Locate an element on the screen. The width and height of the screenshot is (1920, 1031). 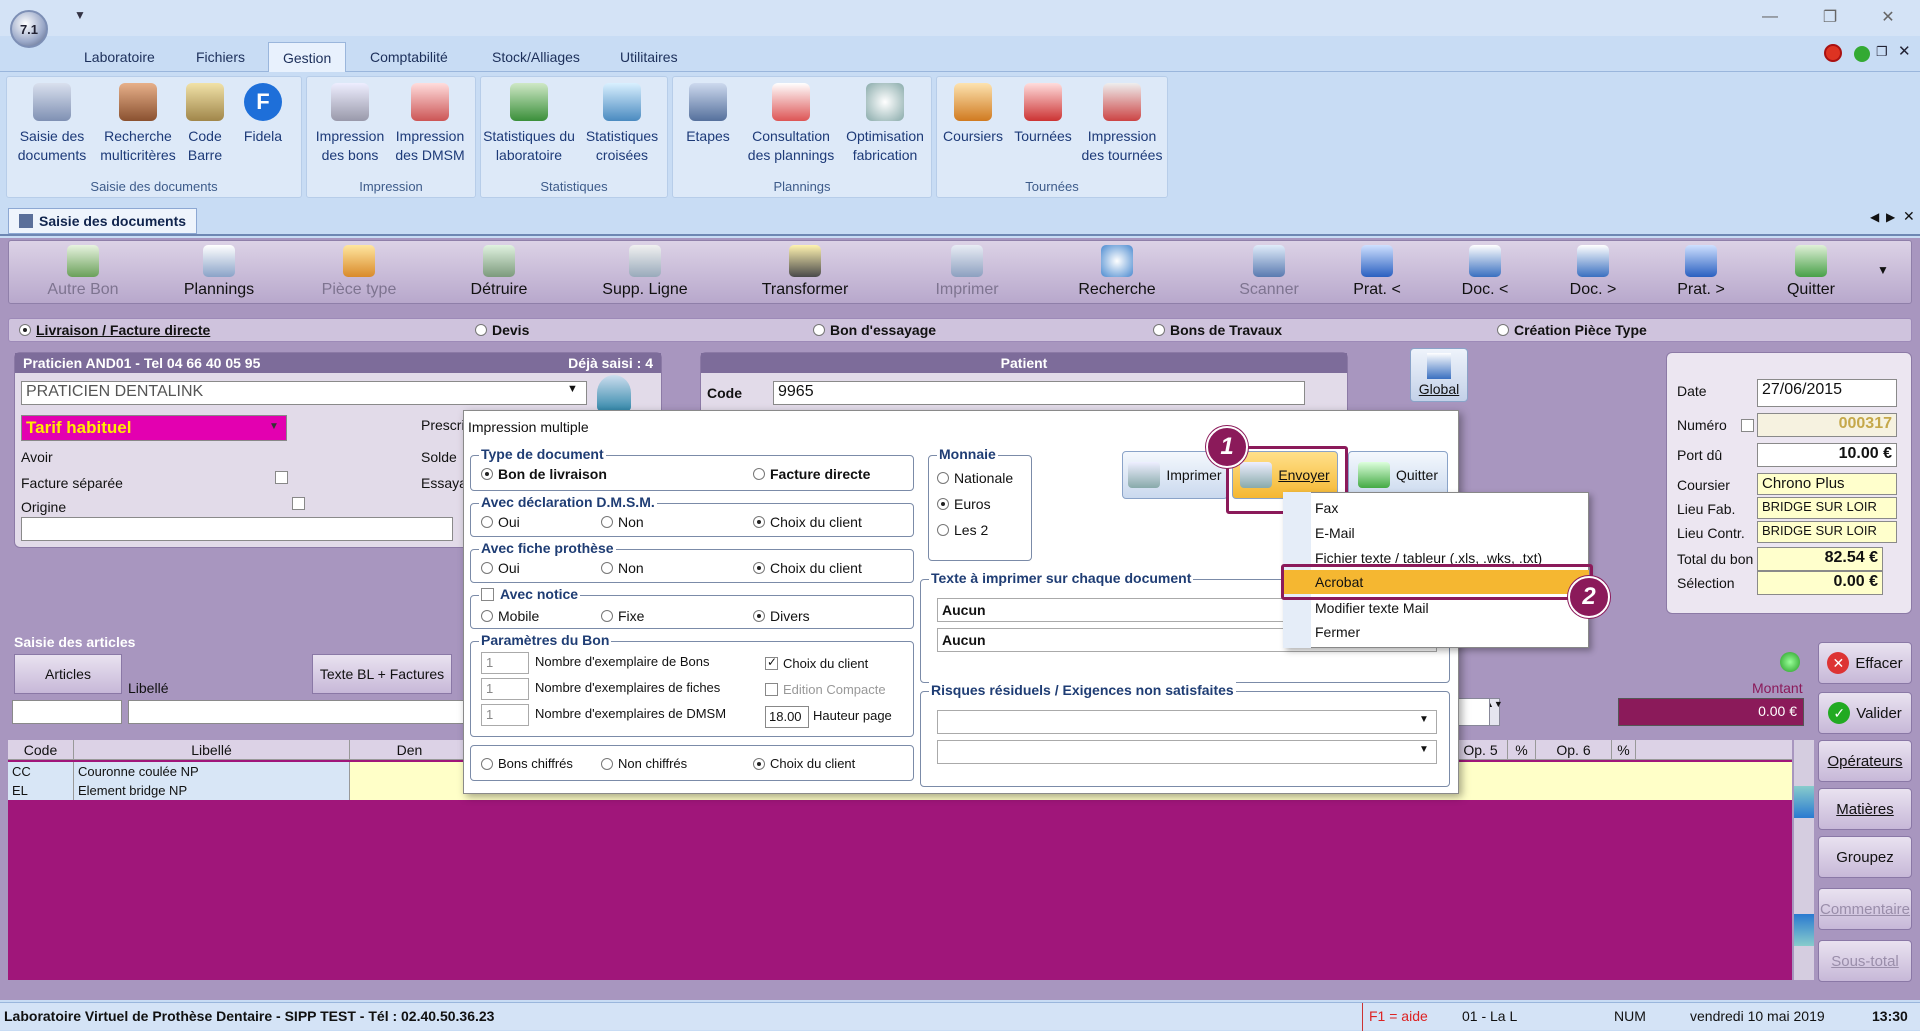
tarif-chevron-icon: ▼ is located at coordinates (274, 426).